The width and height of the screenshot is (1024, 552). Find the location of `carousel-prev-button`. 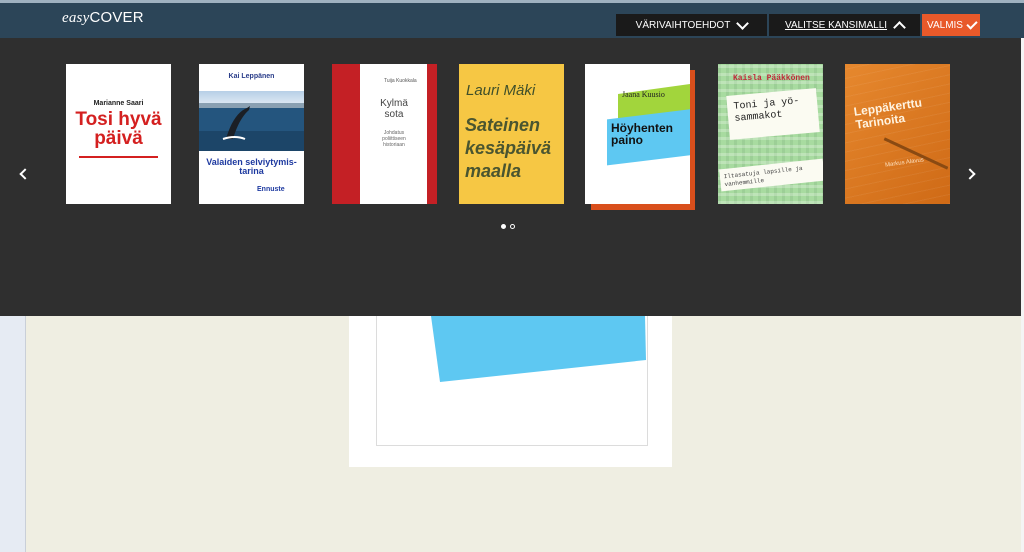

carousel-prev-button is located at coordinates (25, 174).